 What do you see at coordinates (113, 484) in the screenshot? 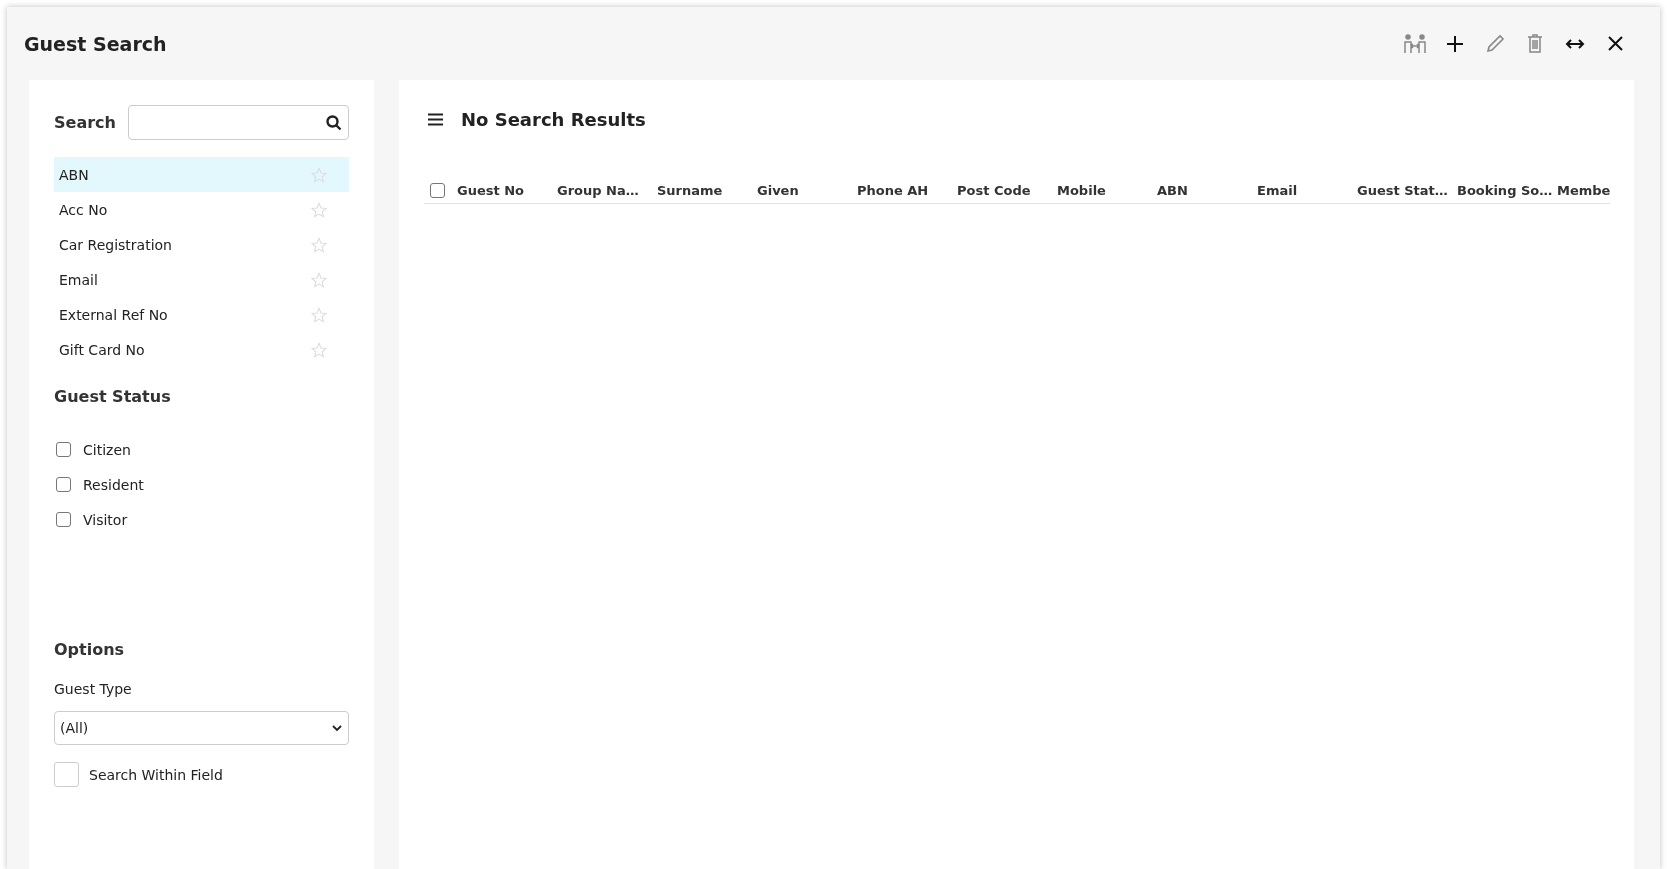
I see `checkbox-label: Resident` at bounding box center [113, 484].